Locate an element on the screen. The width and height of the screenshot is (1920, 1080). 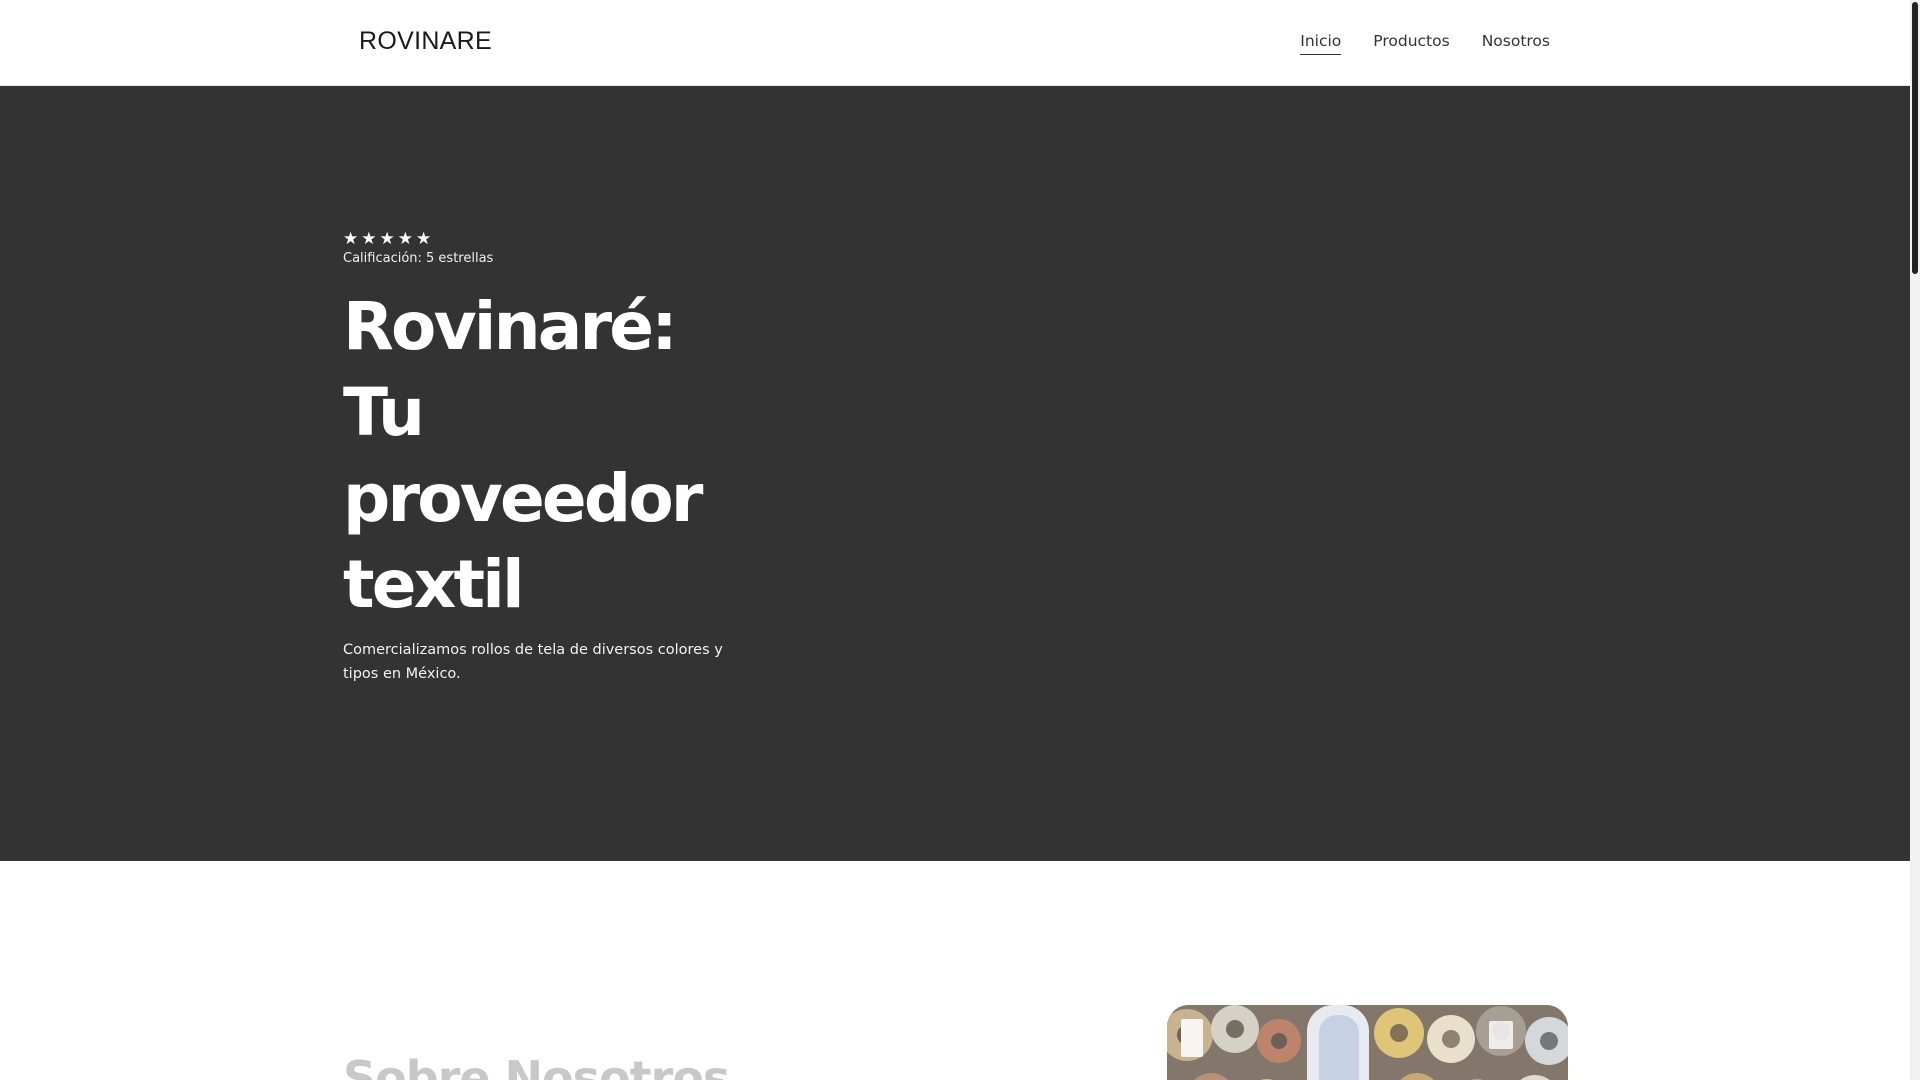
fabric-rolls-illustration is located at coordinates (1367, 1042).